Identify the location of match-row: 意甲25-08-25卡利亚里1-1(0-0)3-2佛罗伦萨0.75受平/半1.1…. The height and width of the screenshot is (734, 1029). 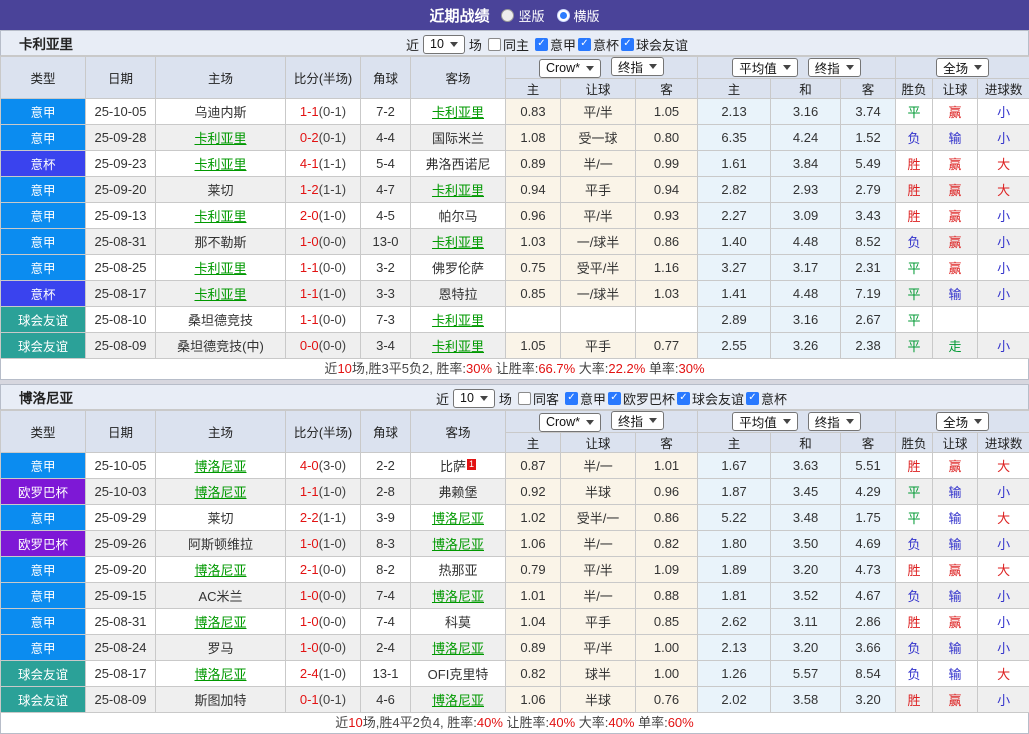
(515, 268).